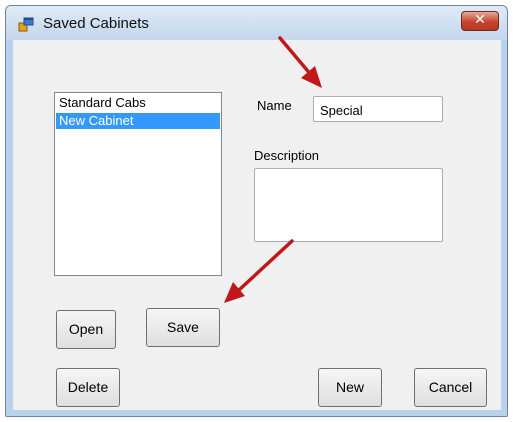 This screenshot has height=422, width=513. What do you see at coordinates (350, 387) in the screenshot?
I see `new-button: New` at bounding box center [350, 387].